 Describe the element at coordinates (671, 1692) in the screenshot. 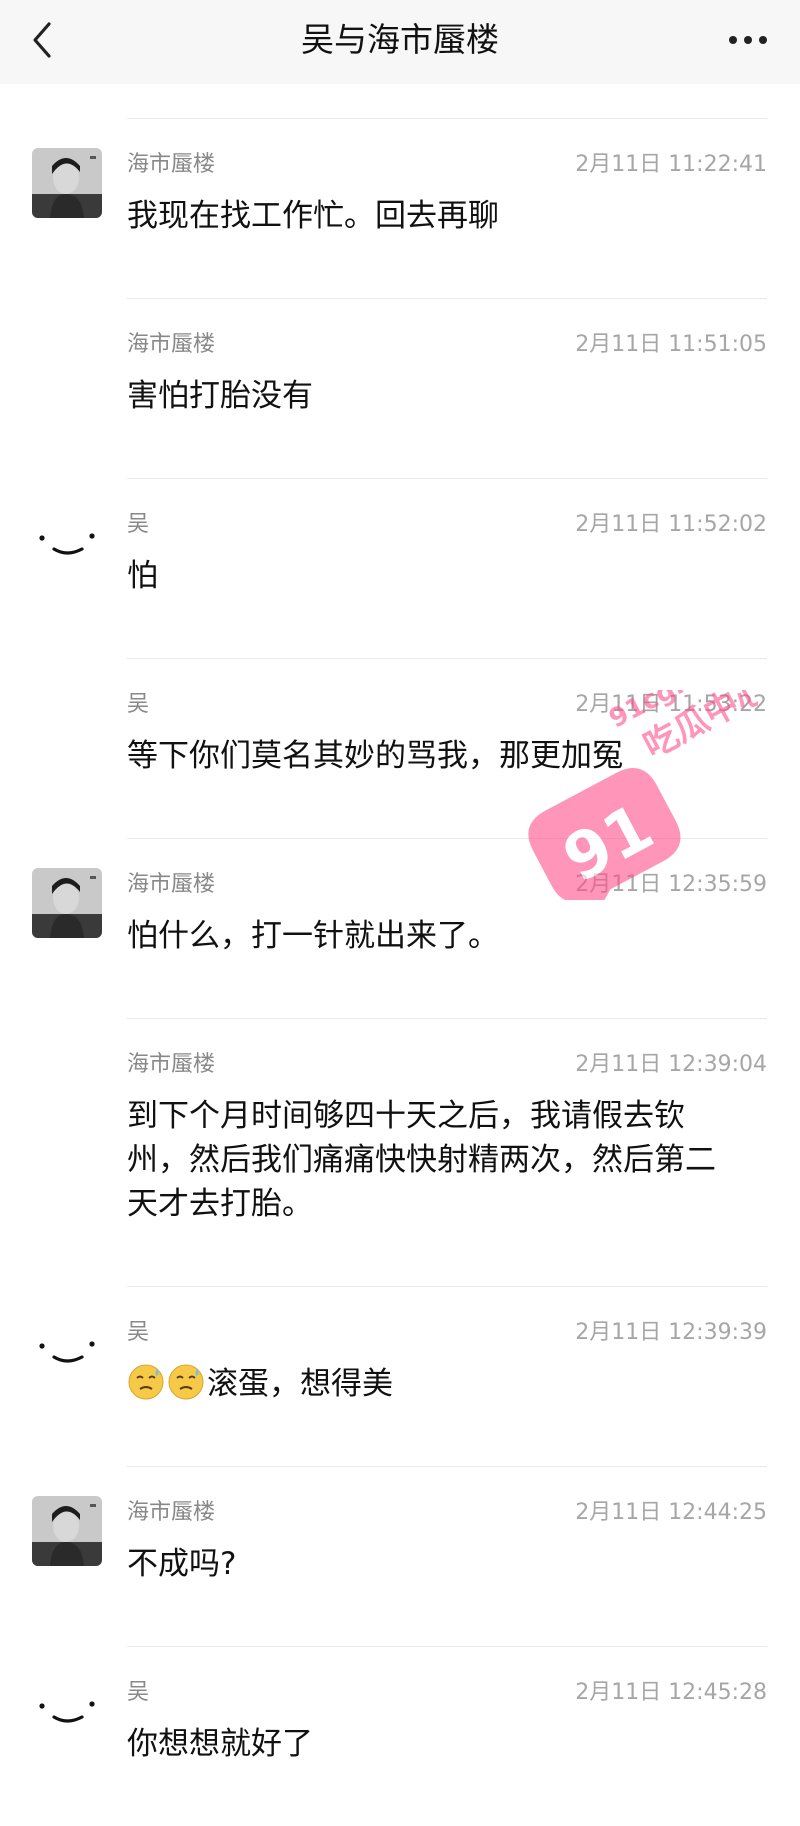

I see `timestamp: 2月11日 12:45:28` at that location.